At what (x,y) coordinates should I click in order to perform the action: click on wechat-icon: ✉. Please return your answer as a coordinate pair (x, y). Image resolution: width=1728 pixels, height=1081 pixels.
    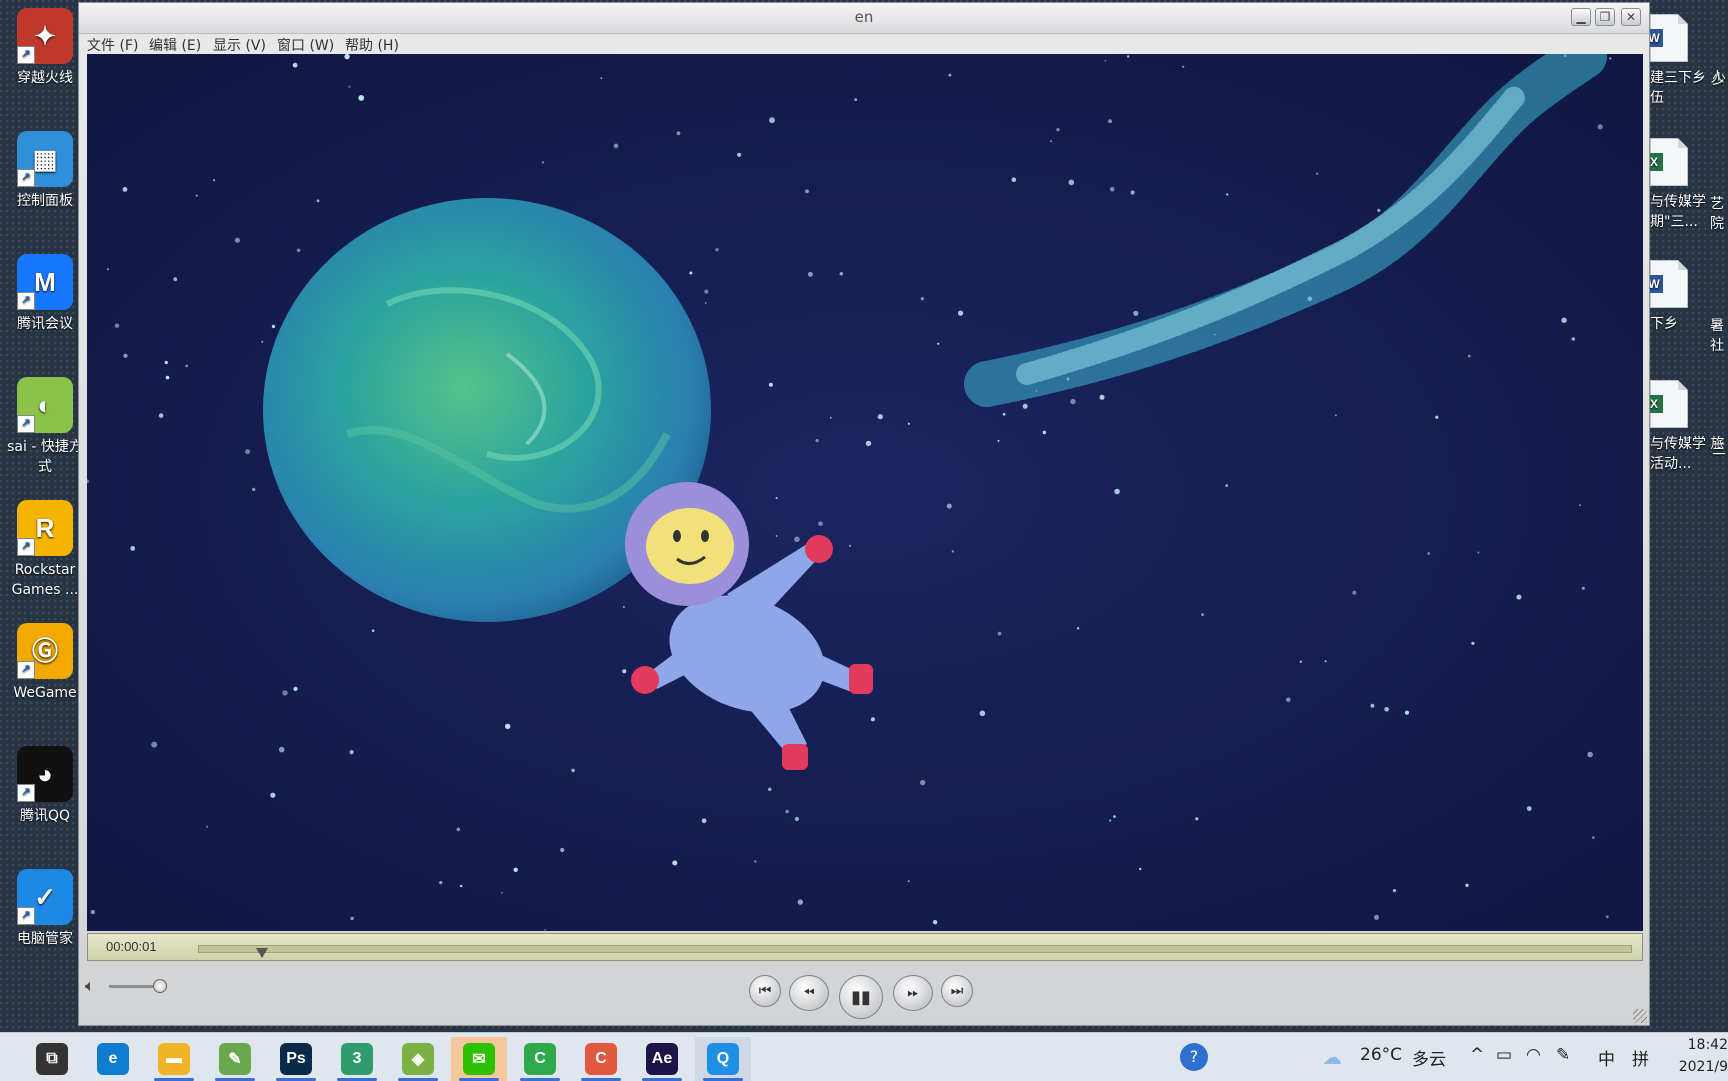
    Looking at the image, I should click on (479, 1059).